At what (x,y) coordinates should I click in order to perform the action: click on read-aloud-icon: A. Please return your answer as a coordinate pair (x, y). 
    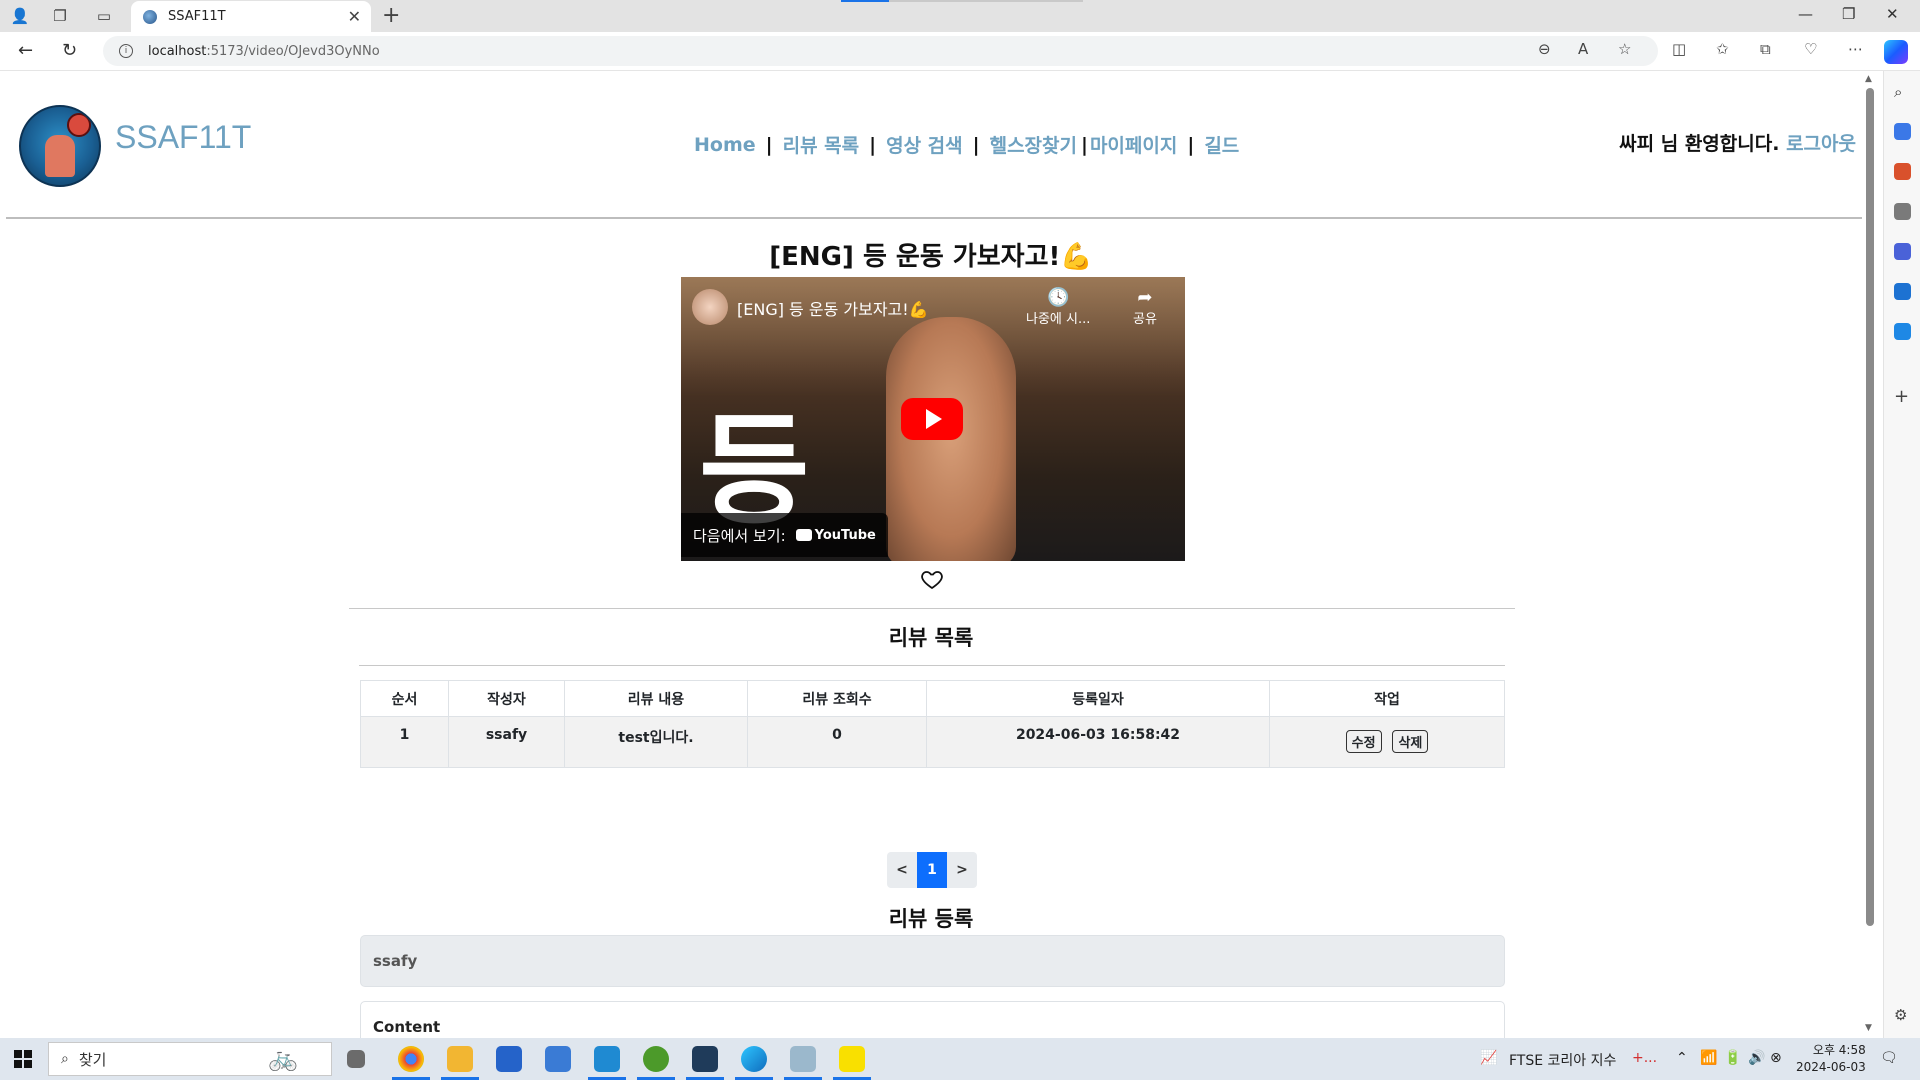
    Looking at the image, I should click on (1583, 49).